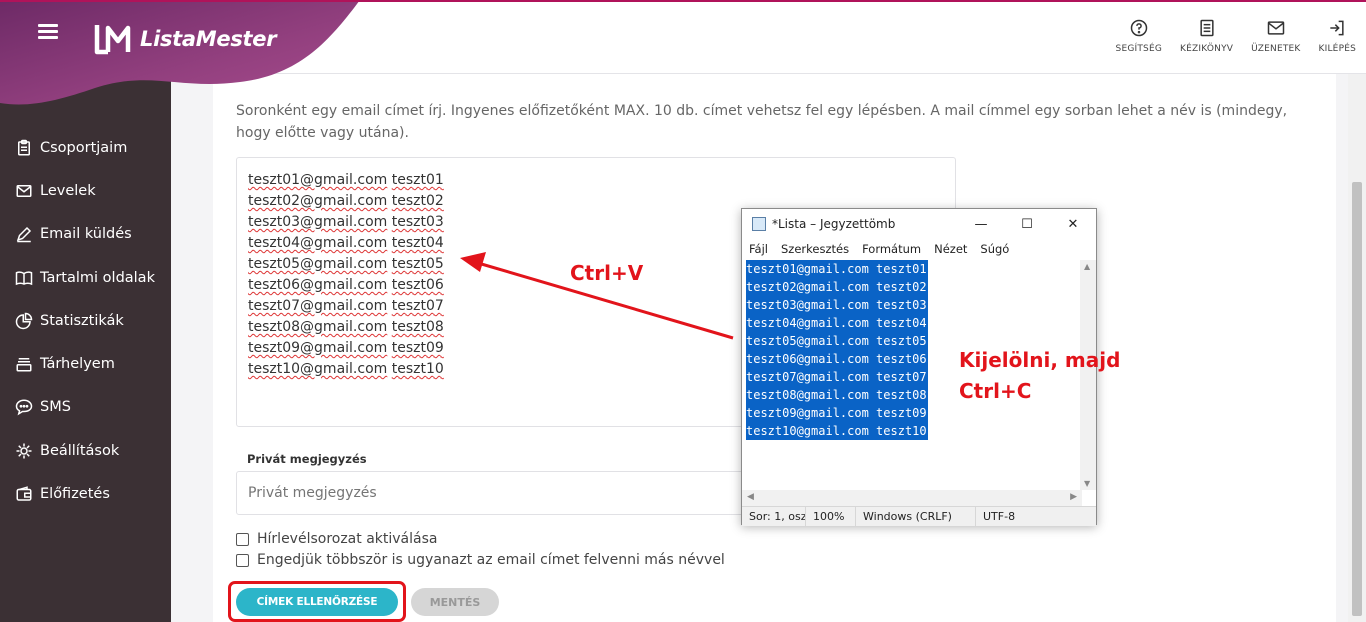 This screenshot has height=622, width=1366. Describe the element at coordinates (68, 190) in the screenshot. I see `sidebar-item-label: Levelek` at that location.